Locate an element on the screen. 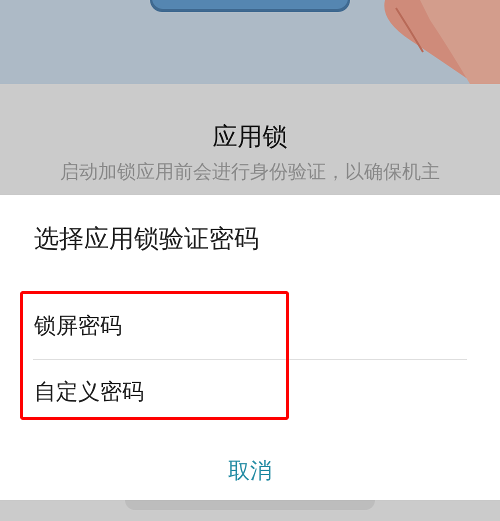 The width and height of the screenshot is (500, 521). cancel-button: 取消 is located at coordinates (250, 471).